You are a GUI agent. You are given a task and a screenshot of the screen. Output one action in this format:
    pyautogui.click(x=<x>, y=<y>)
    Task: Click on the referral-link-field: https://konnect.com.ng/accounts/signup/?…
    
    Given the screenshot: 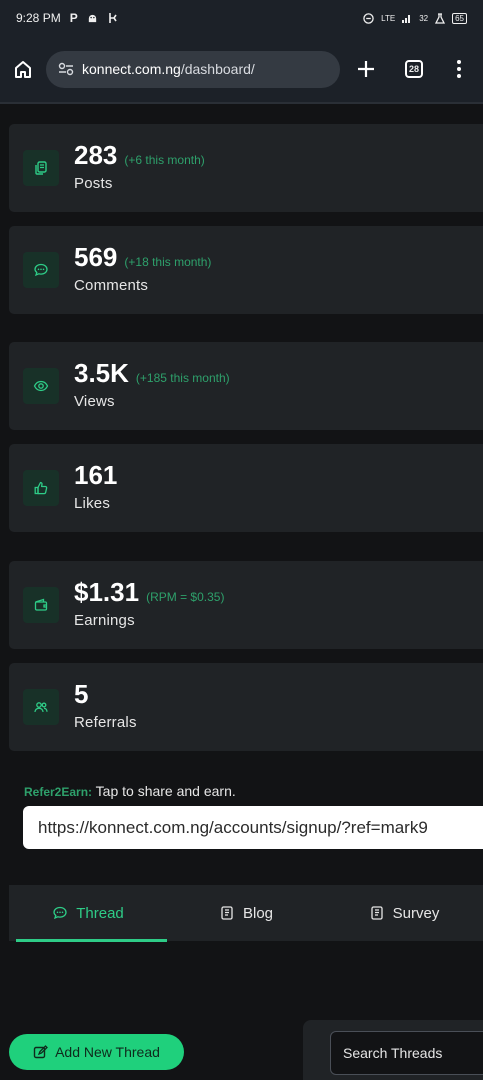 What is the action you would take?
    pyautogui.click(x=253, y=827)
    